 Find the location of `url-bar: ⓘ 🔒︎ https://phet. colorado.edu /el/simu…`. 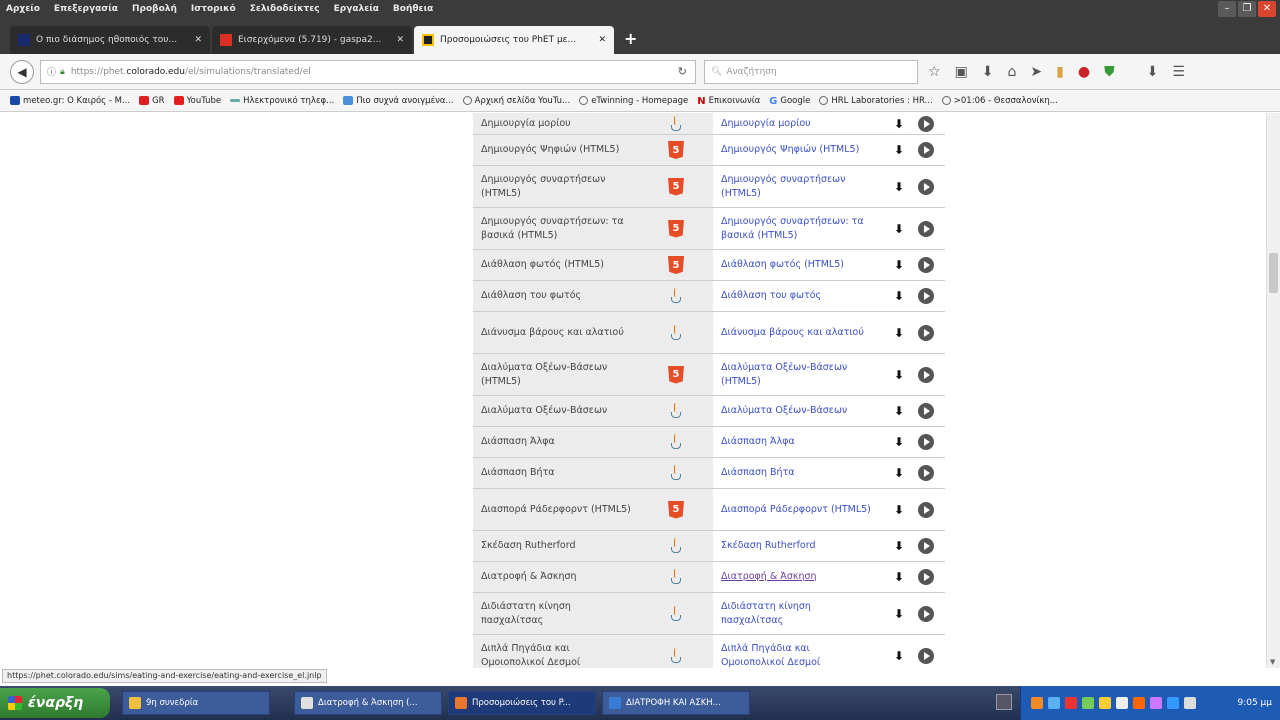

url-bar: ⓘ 🔒︎ https://phet. colorado.edu /el/simu… is located at coordinates (368, 71).